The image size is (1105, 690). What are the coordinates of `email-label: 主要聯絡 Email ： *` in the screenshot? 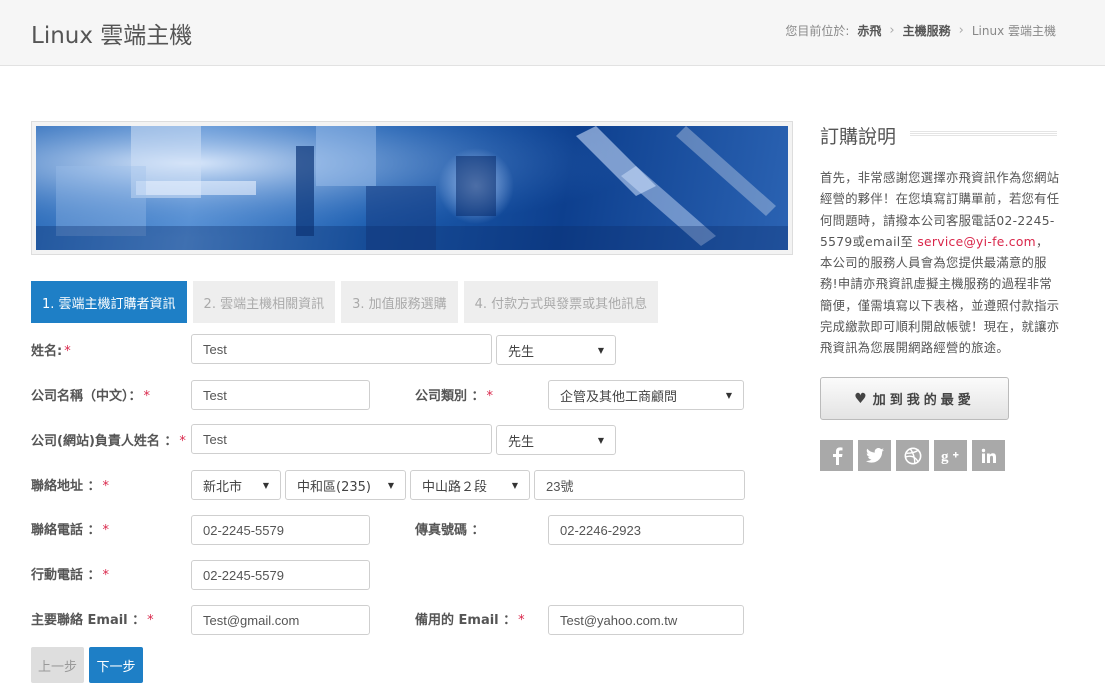 It's located at (92, 618).